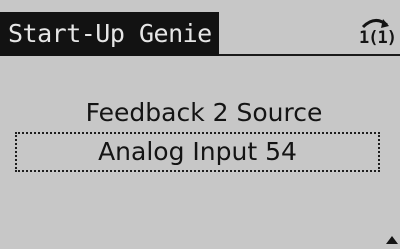 This screenshot has height=249, width=400. What do you see at coordinates (378, 38) in the screenshot?
I see `setup-indicator-label: 1(1)` at bounding box center [378, 38].